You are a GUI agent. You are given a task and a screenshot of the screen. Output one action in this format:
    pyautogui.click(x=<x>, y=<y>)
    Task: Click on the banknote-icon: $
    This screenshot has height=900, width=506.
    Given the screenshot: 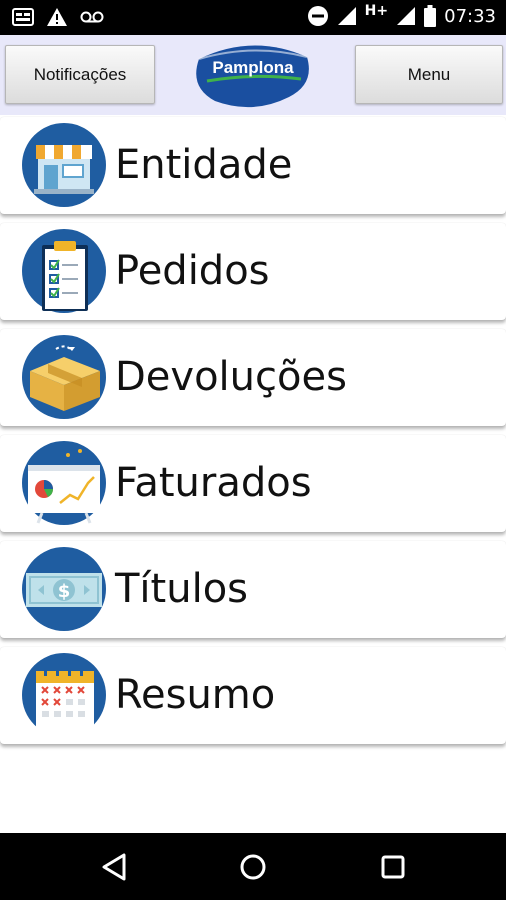 What is the action you would take?
    pyautogui.click(x=64, y=589)
    